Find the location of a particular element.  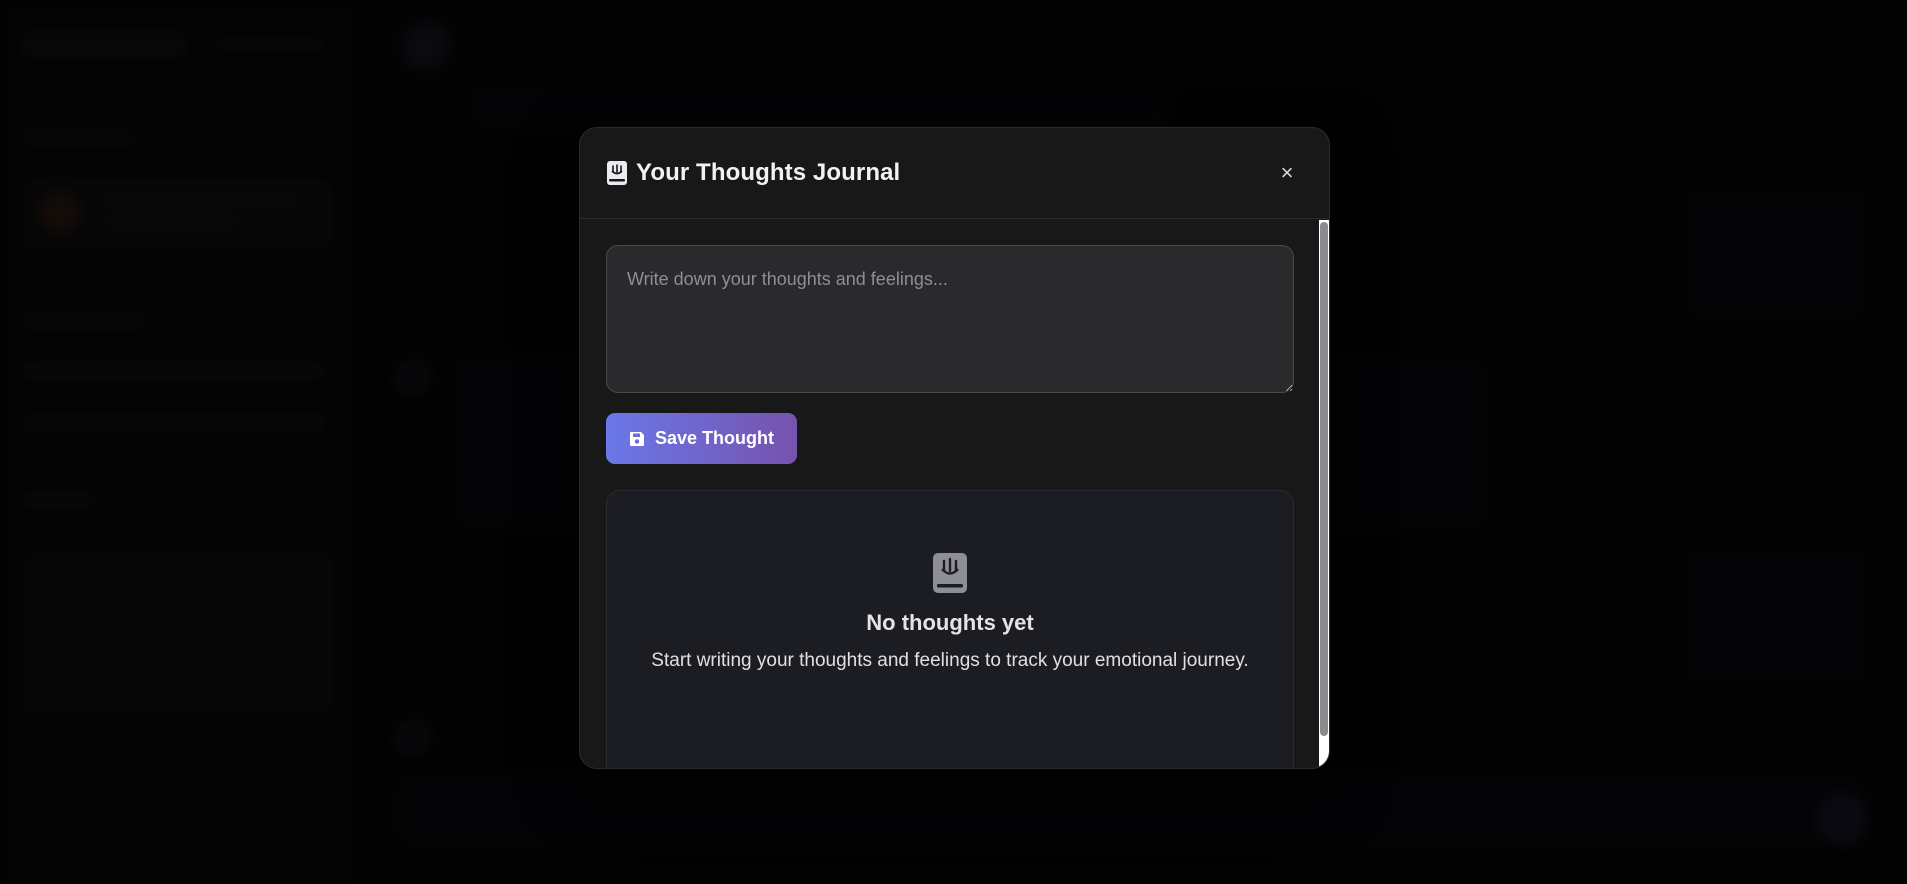

close-icon: × is located at coordinates (1287, 172).